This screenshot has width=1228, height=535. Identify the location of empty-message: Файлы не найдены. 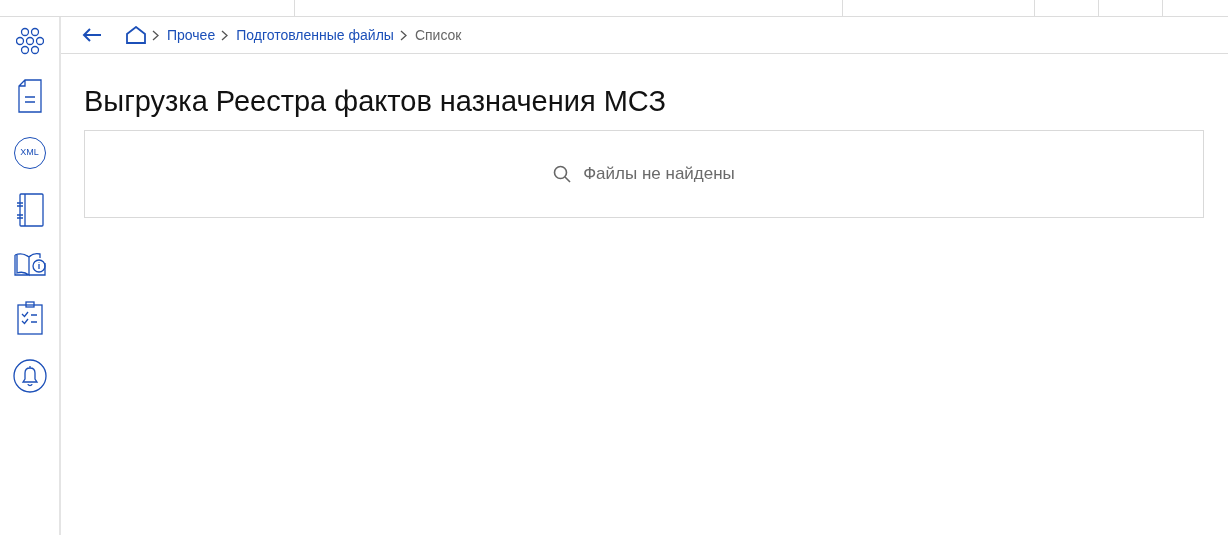
(659, 174).